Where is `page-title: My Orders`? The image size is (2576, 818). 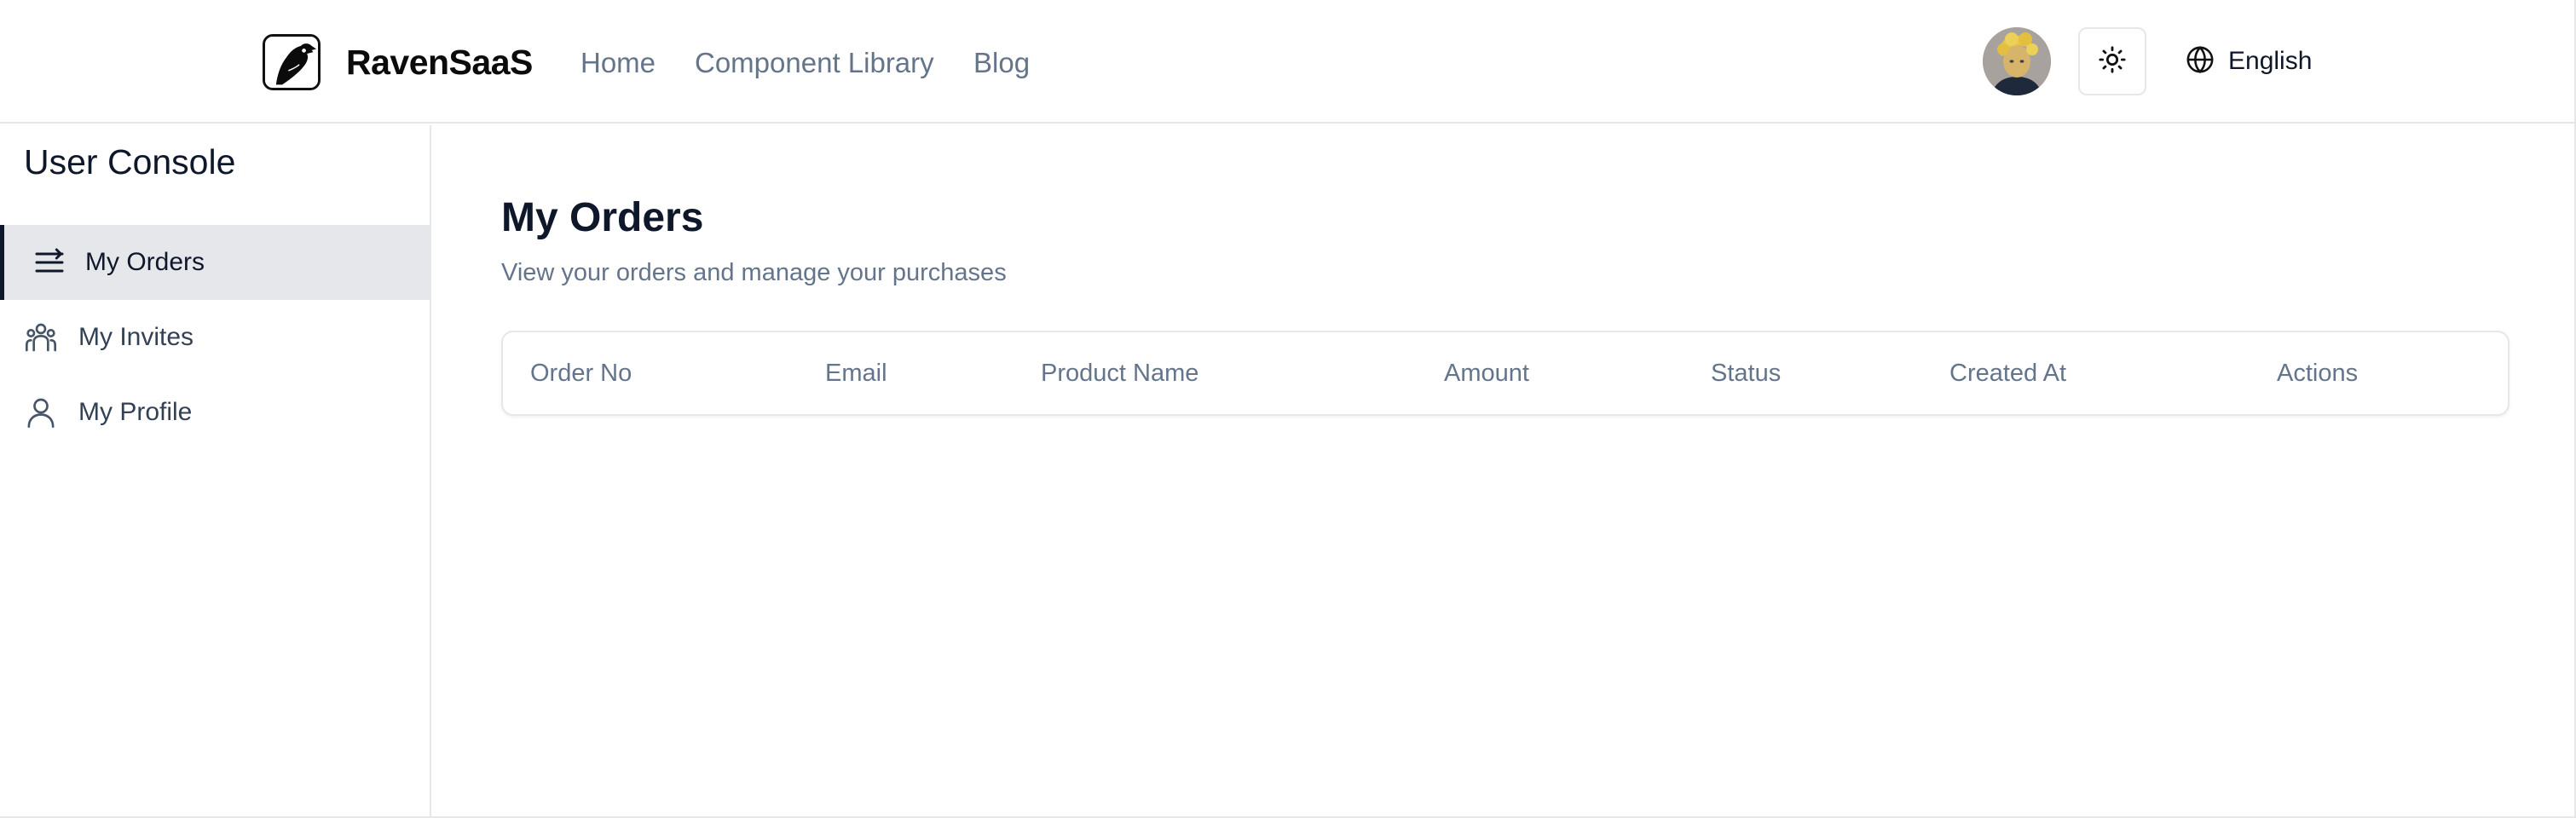 page-title: My Orders is located at coordinates (602, 217).